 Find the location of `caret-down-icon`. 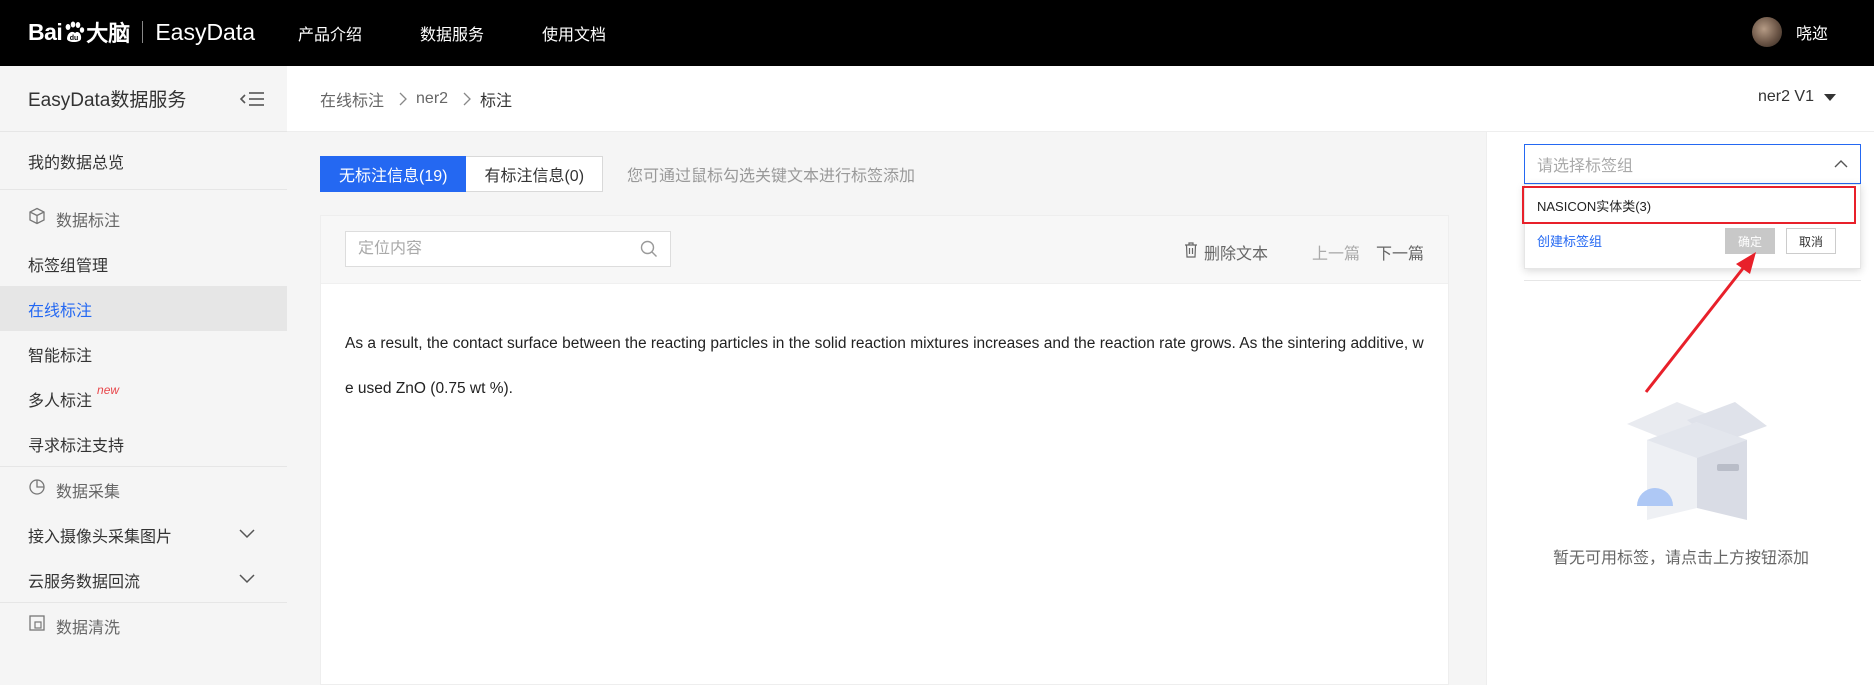

caret-down-icon is located at coordinates (1830, 97).